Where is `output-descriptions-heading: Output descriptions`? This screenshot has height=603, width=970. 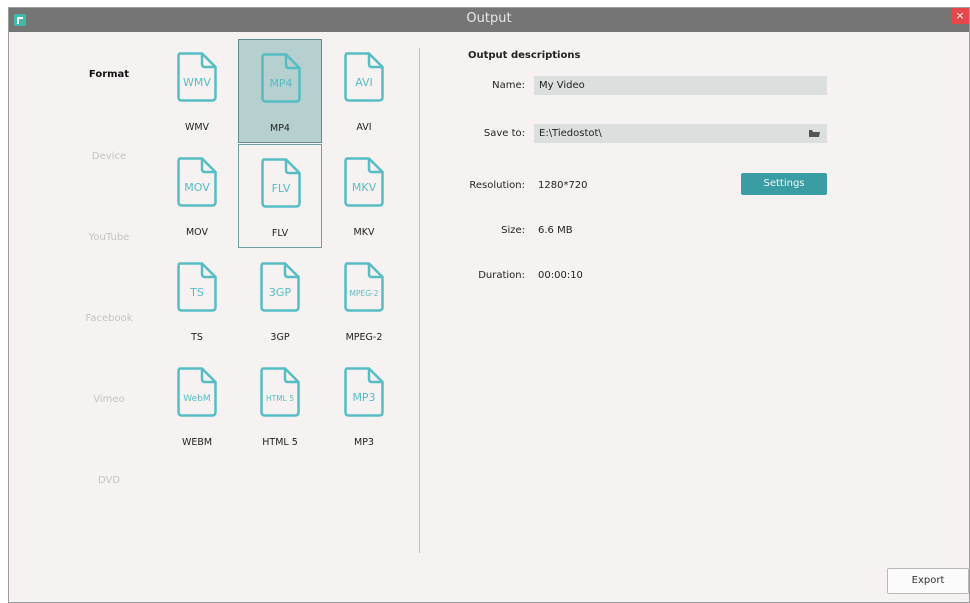
output-descriptions-heading: Output descriptions is located at coordinates (524, 55).